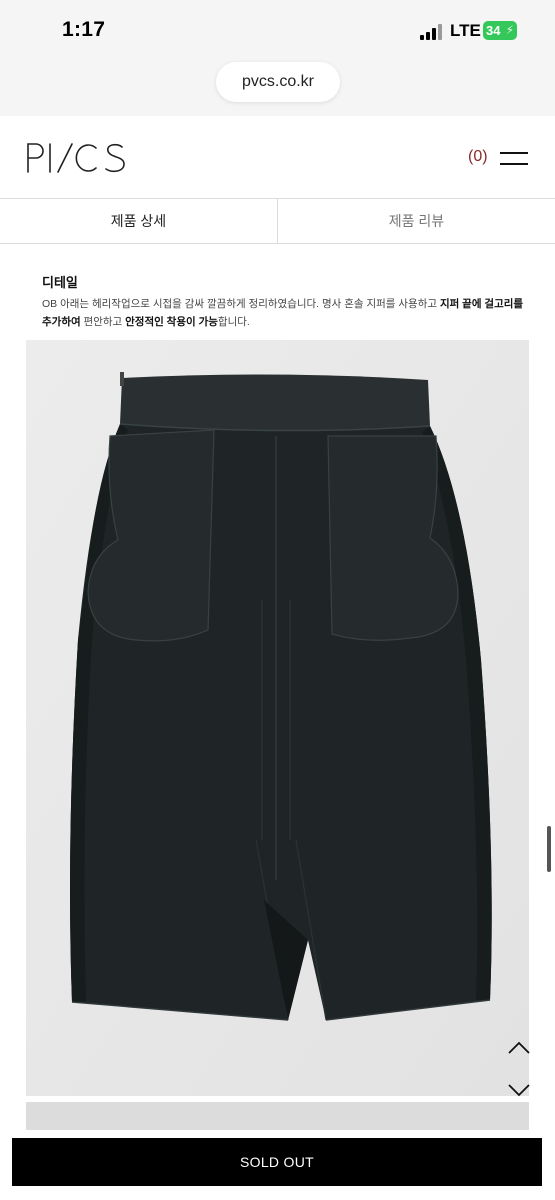 This screenshot has height=1200, width=555. What do you see at coordinates (278, 82) in the screenshot?
I see `url-bar: pvcs.co.kr` at bounding box center [278, 82].